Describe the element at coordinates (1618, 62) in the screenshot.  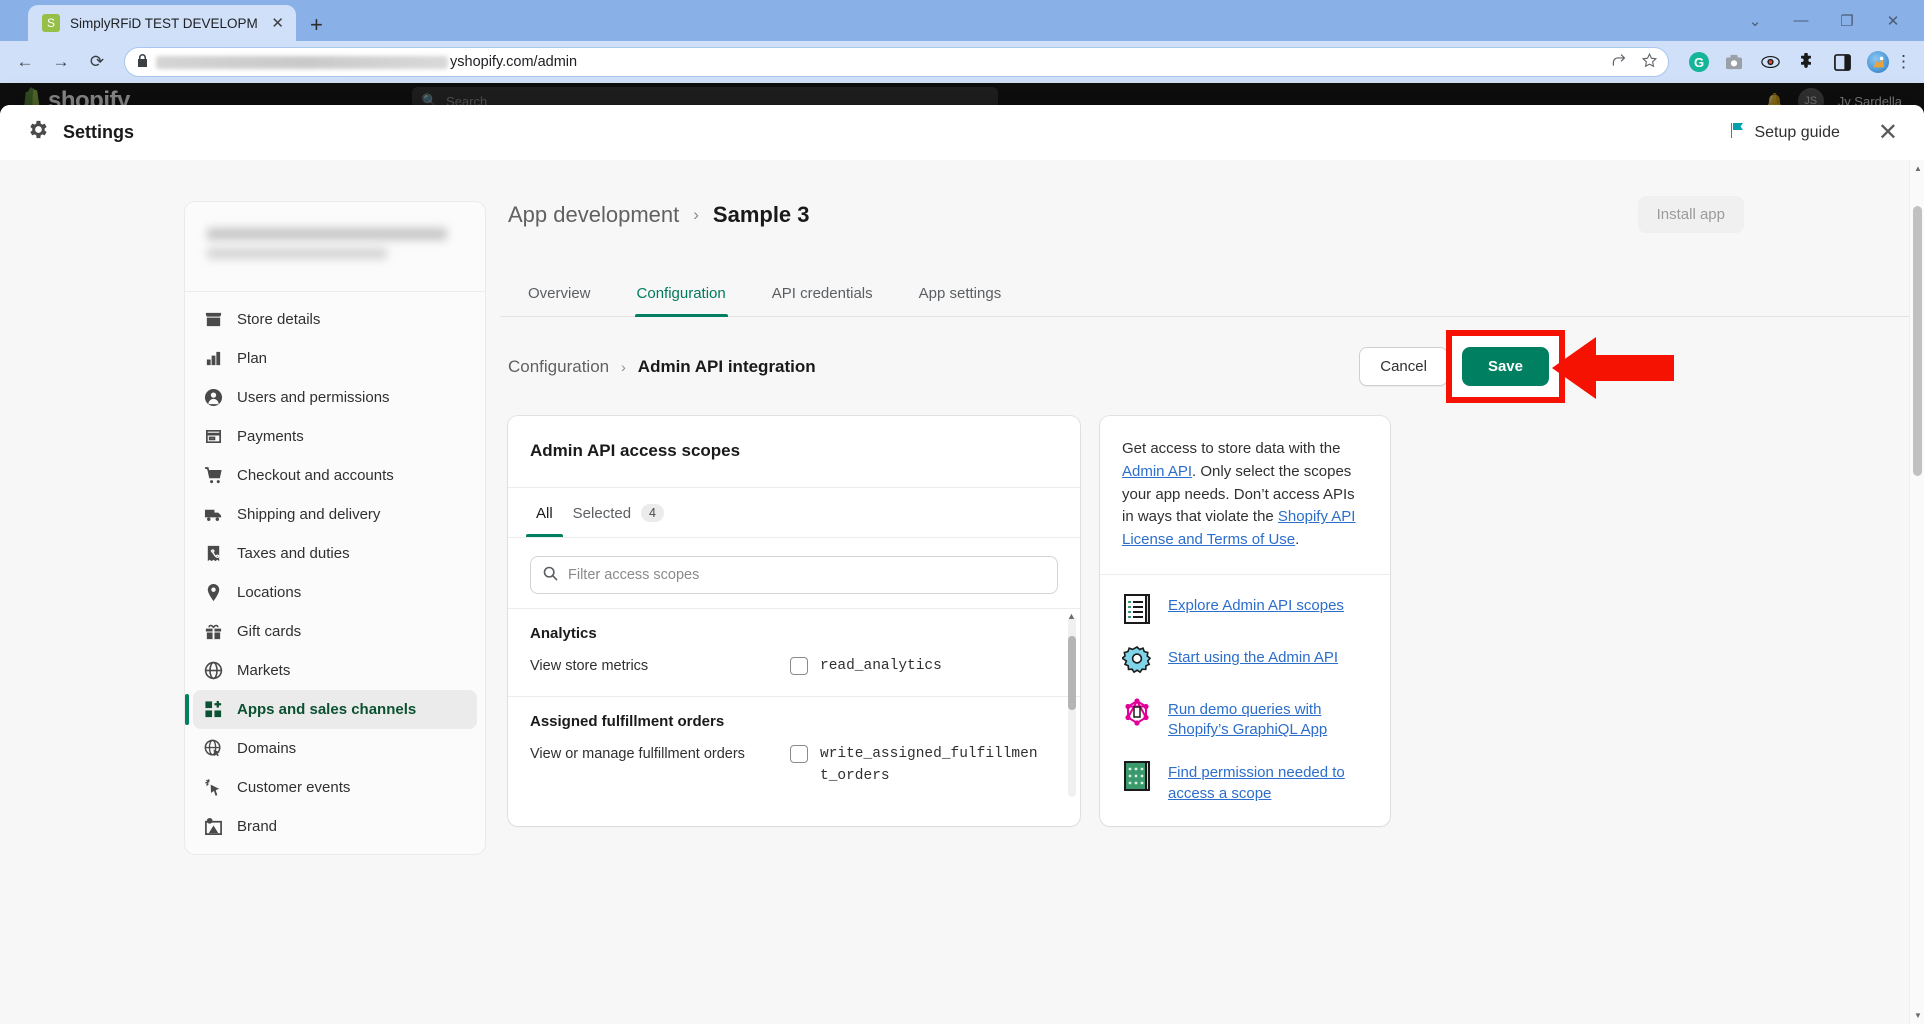
I see `share-icon` at that location.